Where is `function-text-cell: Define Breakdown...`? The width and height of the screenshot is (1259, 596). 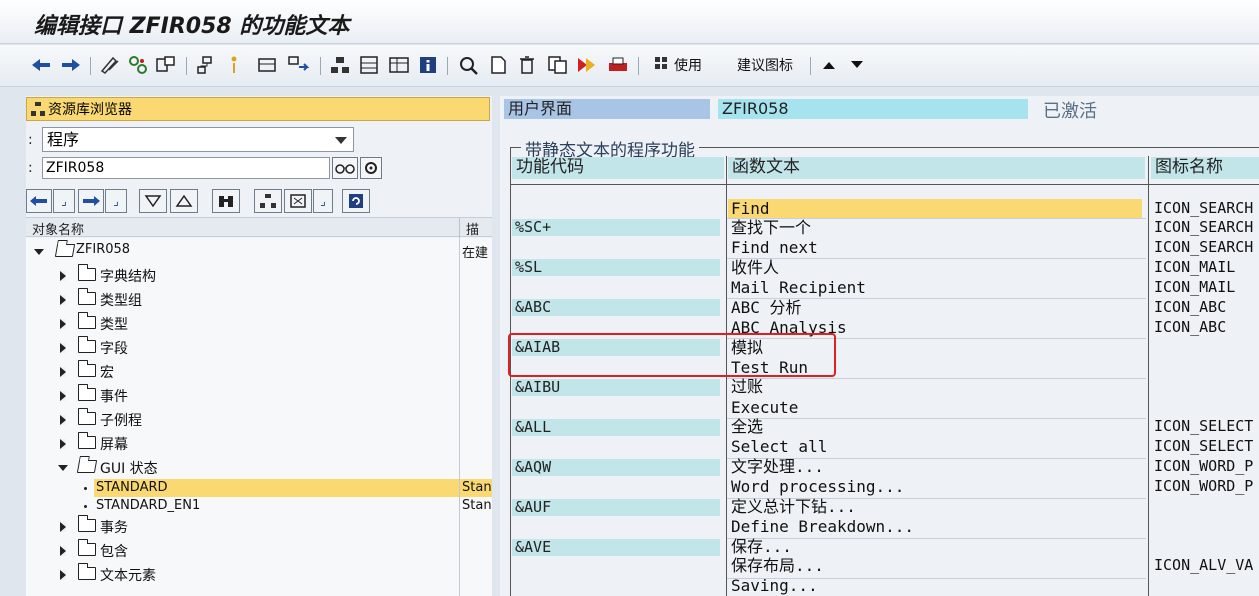 function-text-cell: Define Breakdown... is located at coordinates (822, 526).